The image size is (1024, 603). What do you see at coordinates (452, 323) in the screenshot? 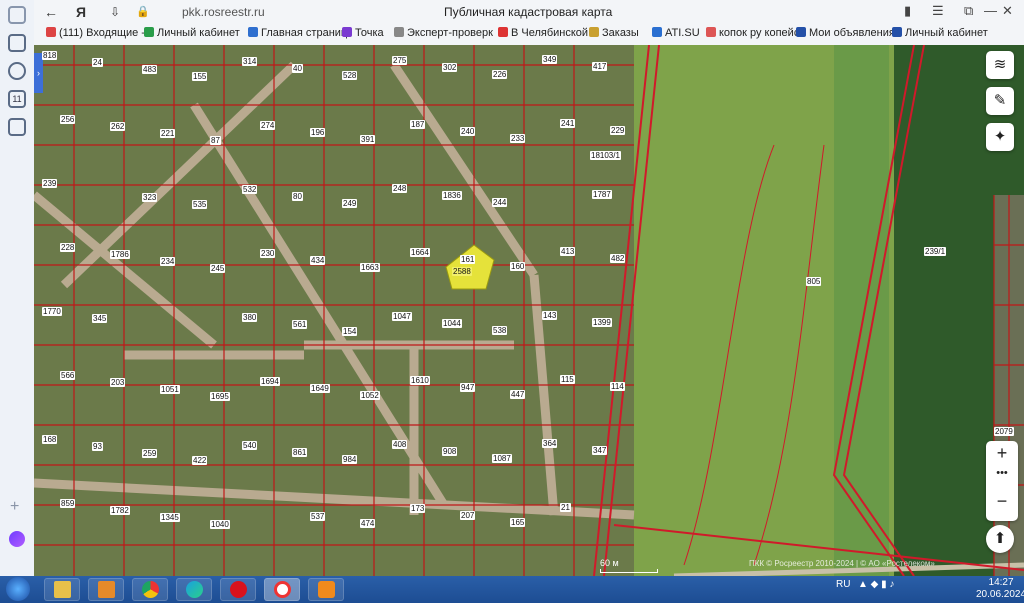
I see `plot-number-label: 1044` at bounding box center [452, 323].